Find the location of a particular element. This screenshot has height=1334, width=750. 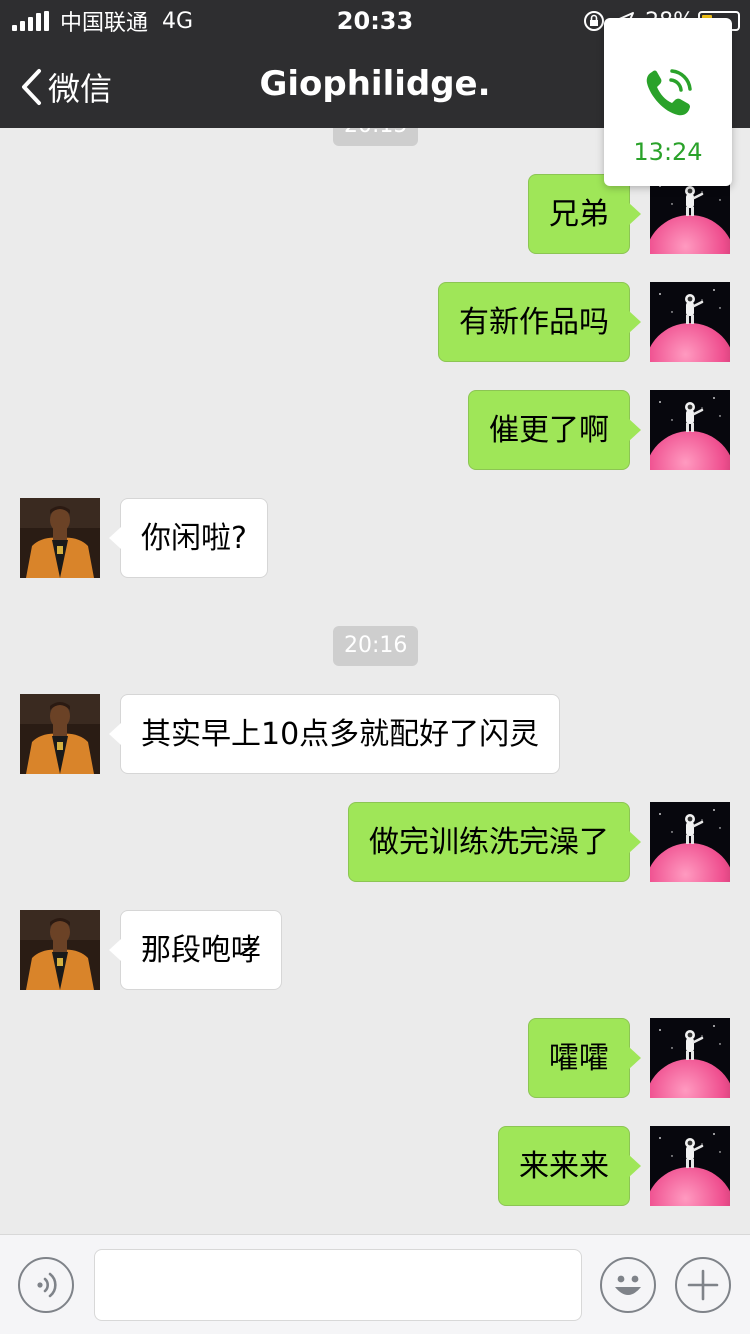

timestamp: 20:15 is located at coordinates (376, 137).